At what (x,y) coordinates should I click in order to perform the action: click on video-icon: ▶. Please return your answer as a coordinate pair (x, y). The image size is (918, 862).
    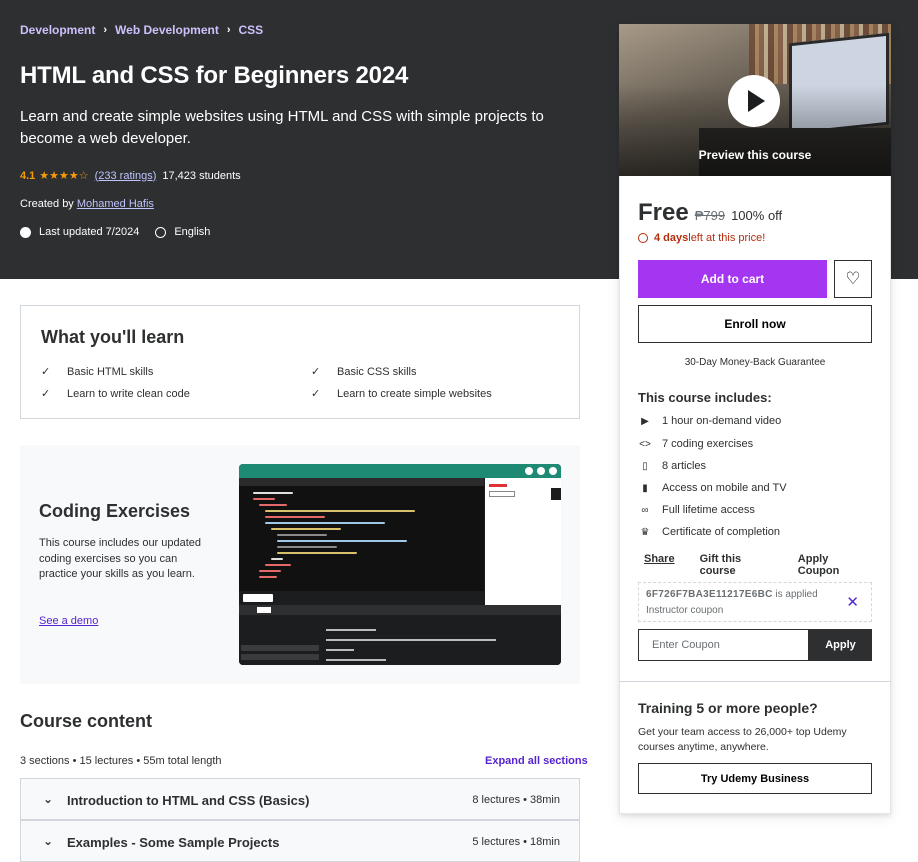
    Looking at the image, I should click on (645, 421).